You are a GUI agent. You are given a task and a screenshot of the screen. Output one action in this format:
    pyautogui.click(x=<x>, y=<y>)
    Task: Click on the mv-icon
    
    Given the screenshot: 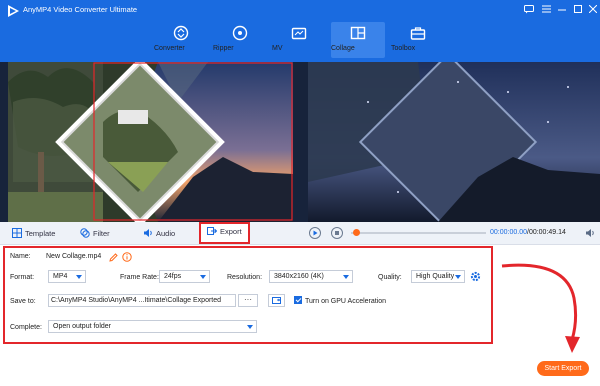 What is the action you would take?
    pyautogui.click(x=299, y=33)
    